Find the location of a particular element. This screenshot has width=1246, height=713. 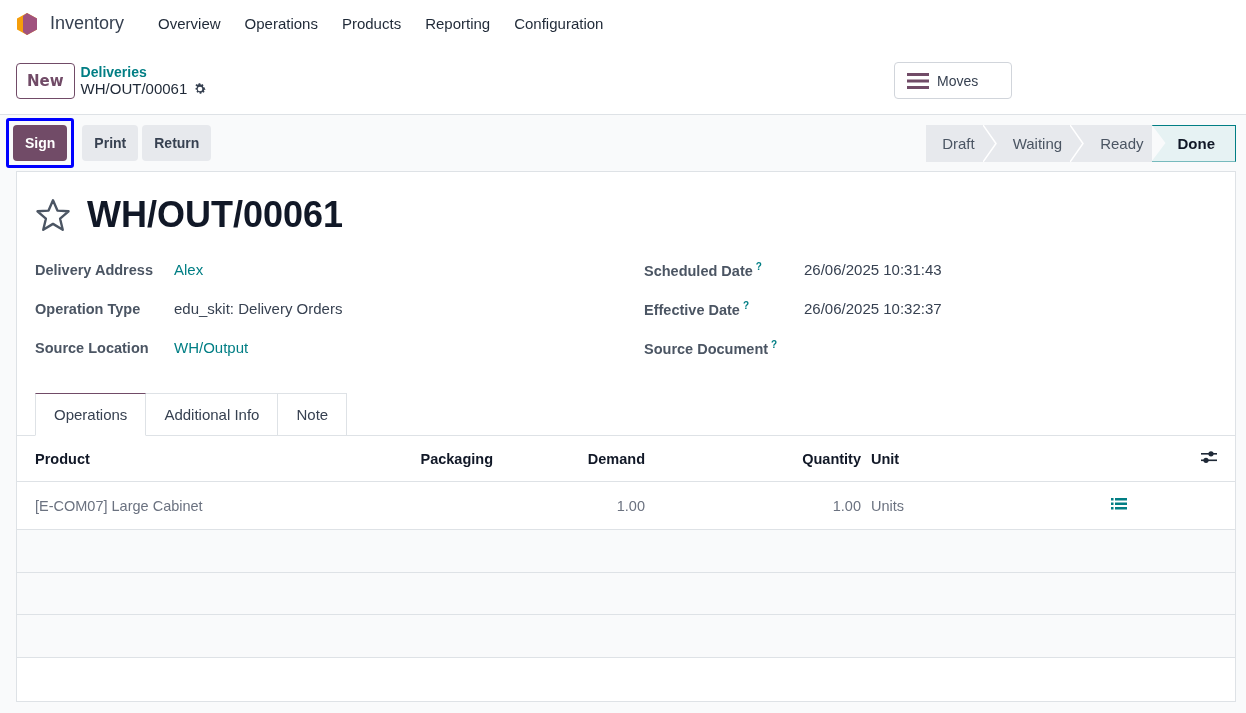

status-step: Done is located at coordinates (1193, 143).